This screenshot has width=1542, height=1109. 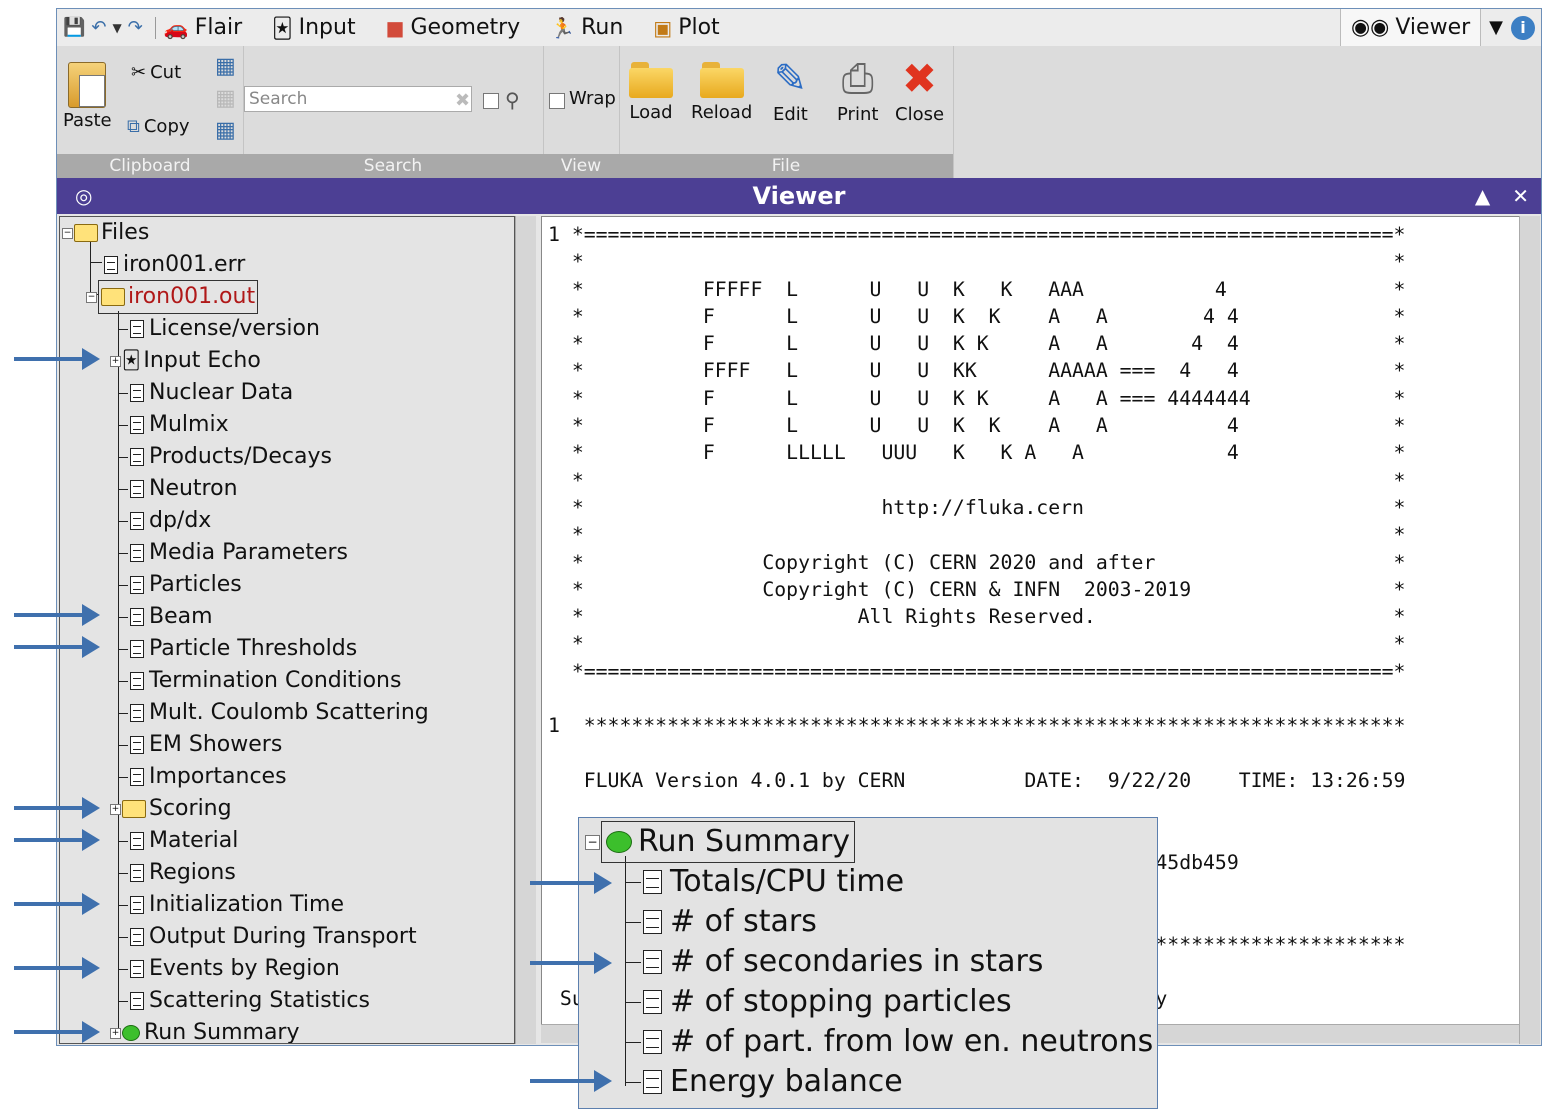 I want to click on tree-item: License/version, so click(x=219, y=329).